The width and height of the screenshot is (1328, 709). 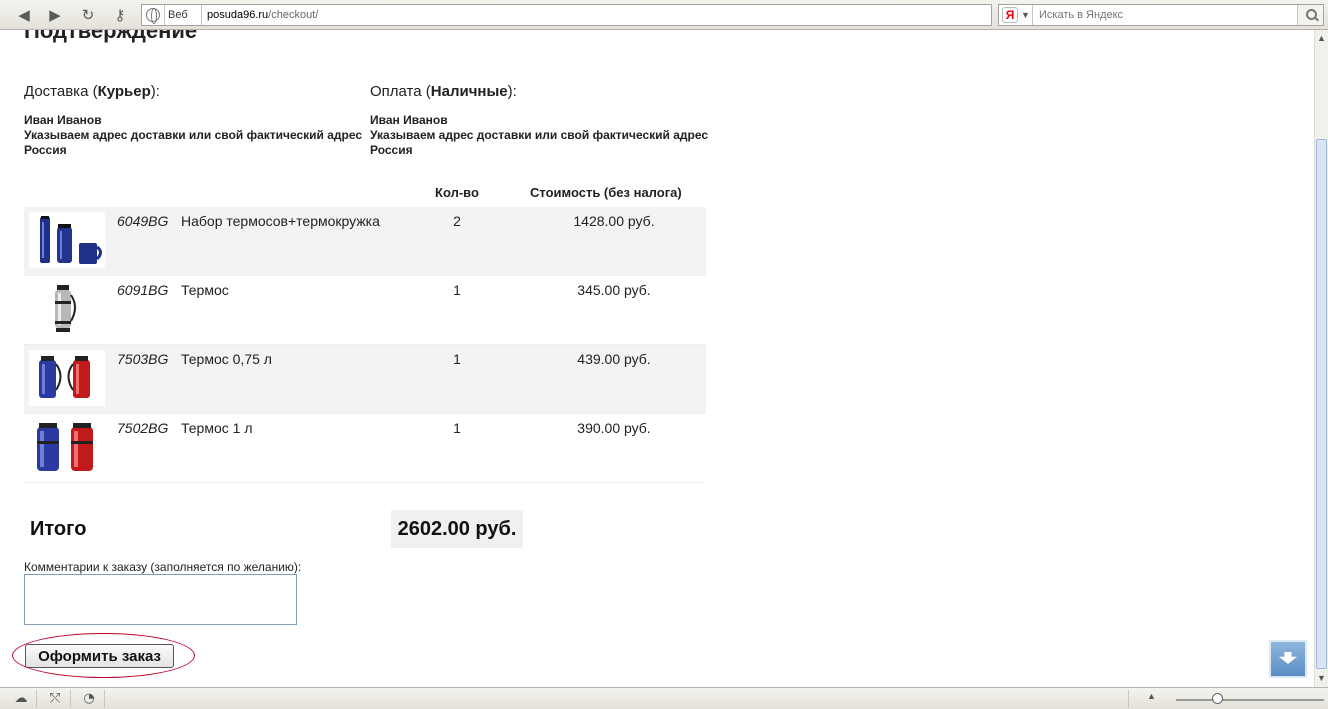 I want to click on table-row: 7502BG Термос 1 л 1 390.00 руб., so click(x=365, y=448).